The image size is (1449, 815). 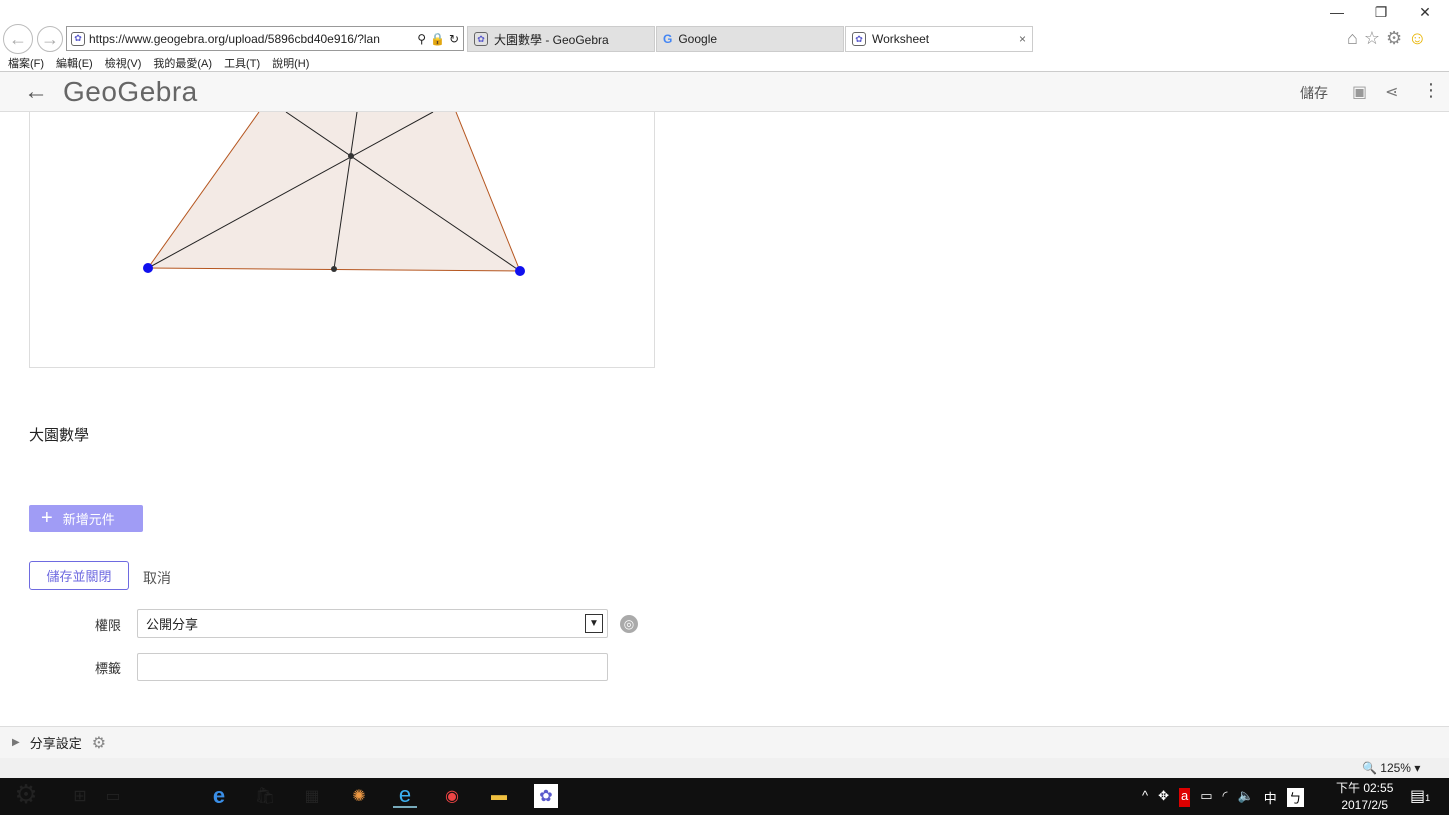 I want to click on picasa-icon: ✺, so click(x=359, y=796).